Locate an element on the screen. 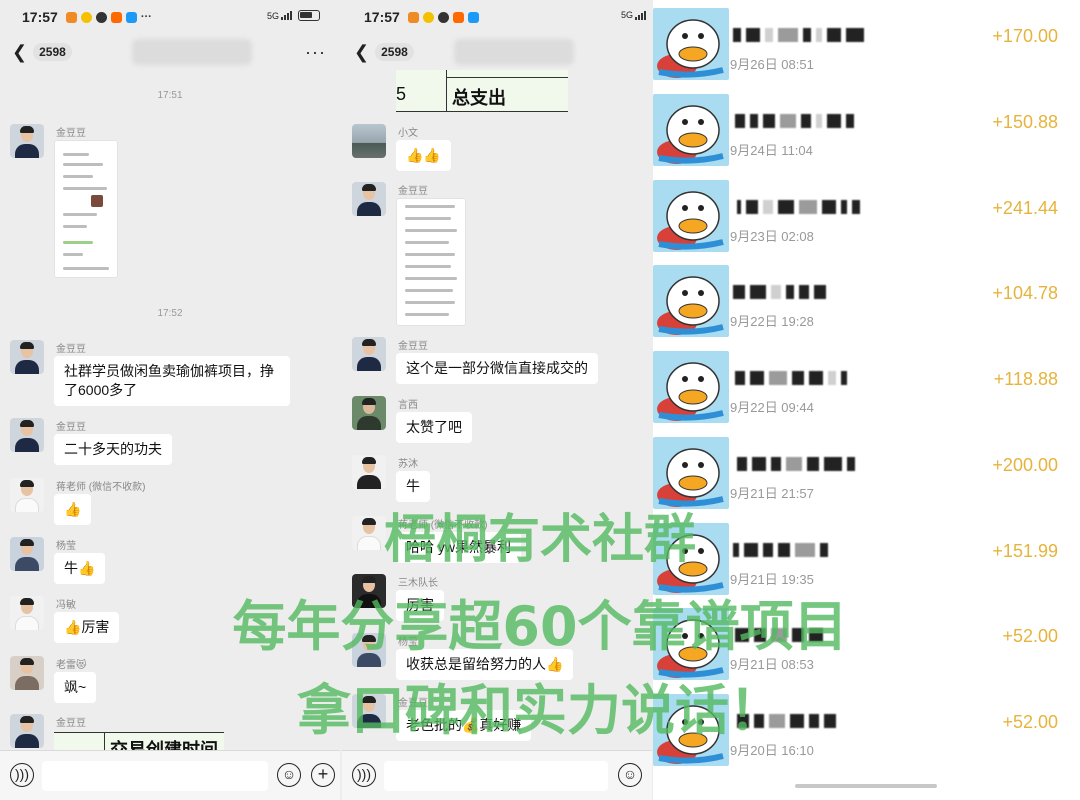 This screenshot has height=800, width=1080. transaction-row: 9月22日 19:28 +104.78 is located at coordinates (866, 299).